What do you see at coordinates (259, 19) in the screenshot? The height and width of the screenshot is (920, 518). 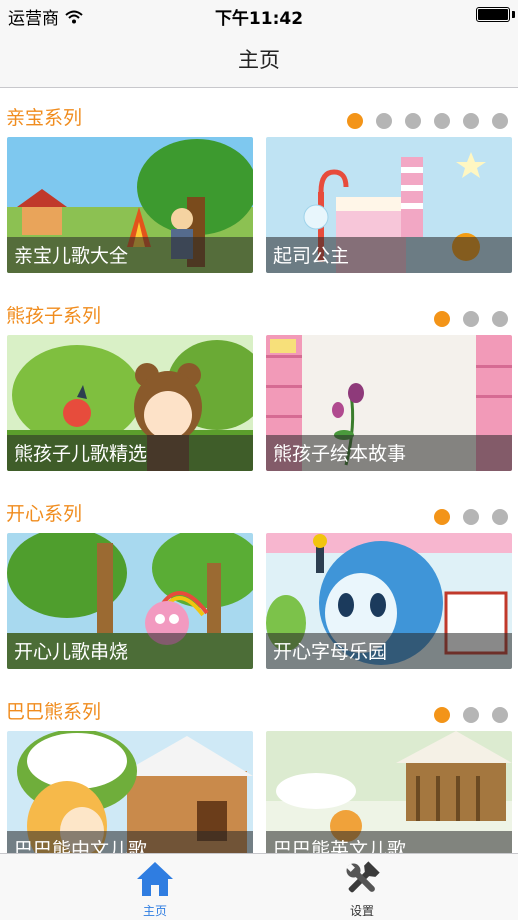 I see `status-time: 下午11:42` at bounding box center [259, 19].